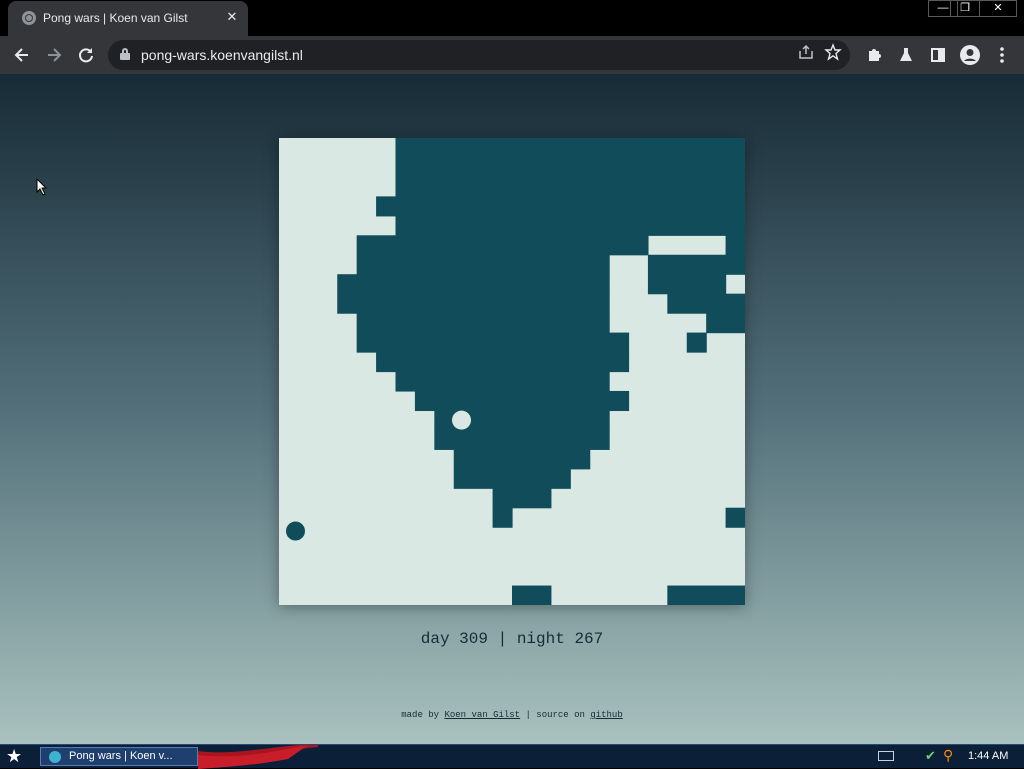 This screenshot has width=1024, height=769. What do you see at coordinates (22, 55) in the screenshot?
I see `back-arrow-icon` at bounding box center [22, 55].